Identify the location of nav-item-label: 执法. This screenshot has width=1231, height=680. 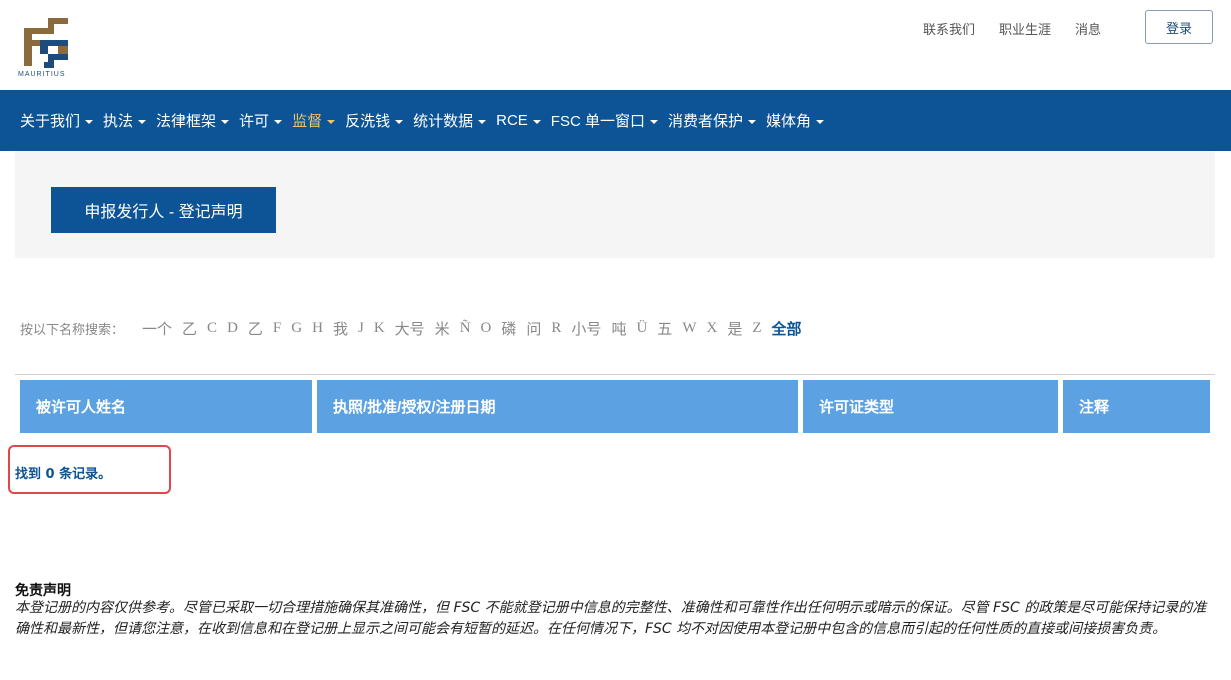
(118, 121).